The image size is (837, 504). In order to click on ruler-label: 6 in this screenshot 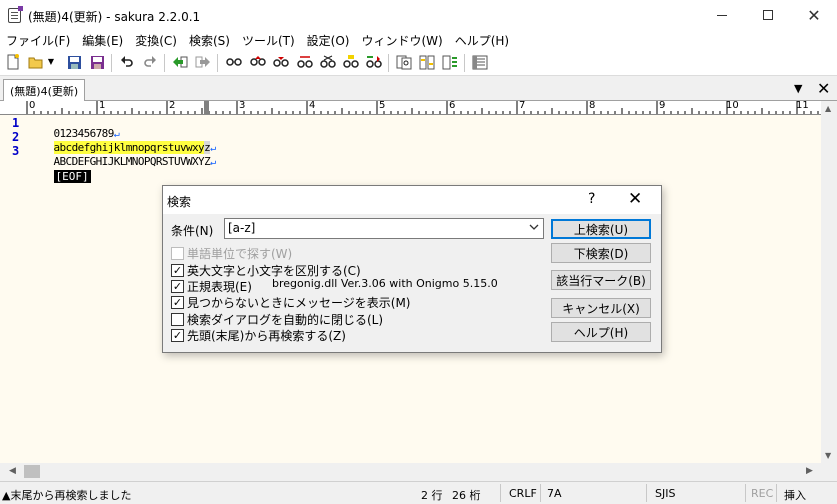, I will do `click(452, 106)`.